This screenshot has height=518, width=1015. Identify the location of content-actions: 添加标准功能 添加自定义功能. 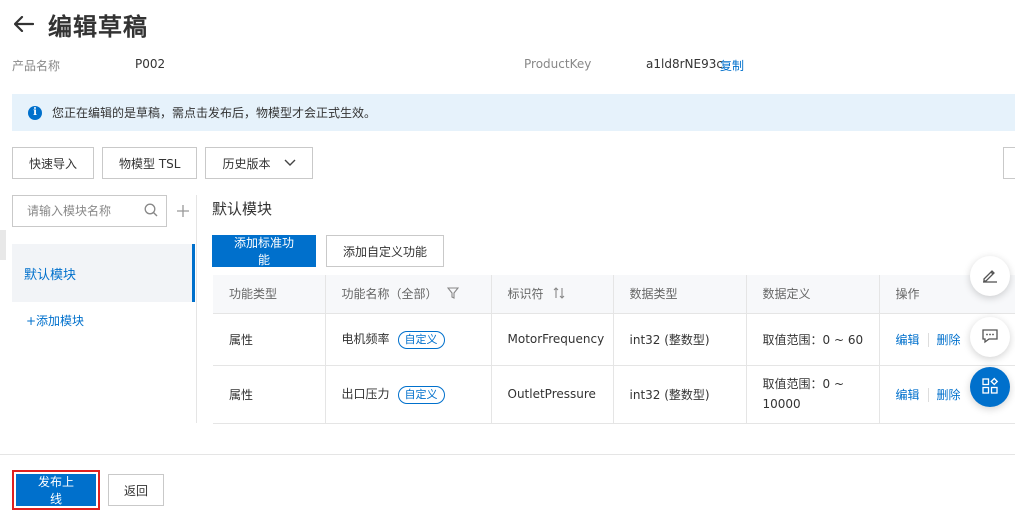
(328, 251).